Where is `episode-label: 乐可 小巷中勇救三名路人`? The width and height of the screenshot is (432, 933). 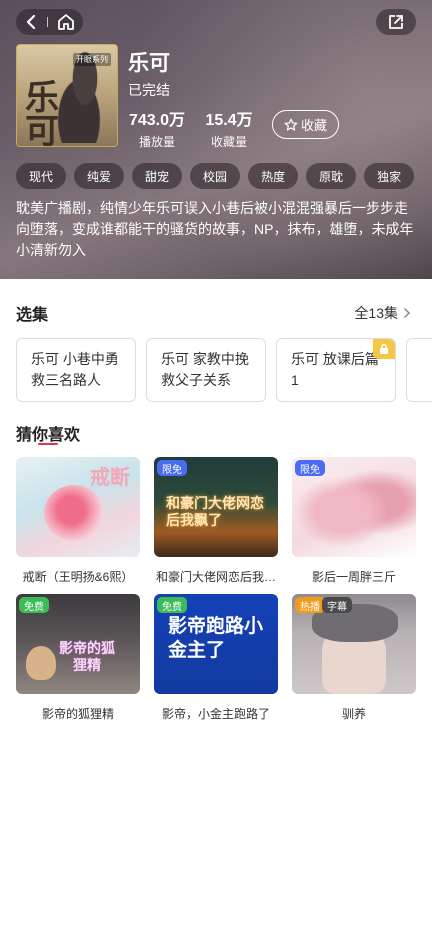
episode-label: 乐可 小巷中勇救三名路人 is located at coordinates (75, 369).